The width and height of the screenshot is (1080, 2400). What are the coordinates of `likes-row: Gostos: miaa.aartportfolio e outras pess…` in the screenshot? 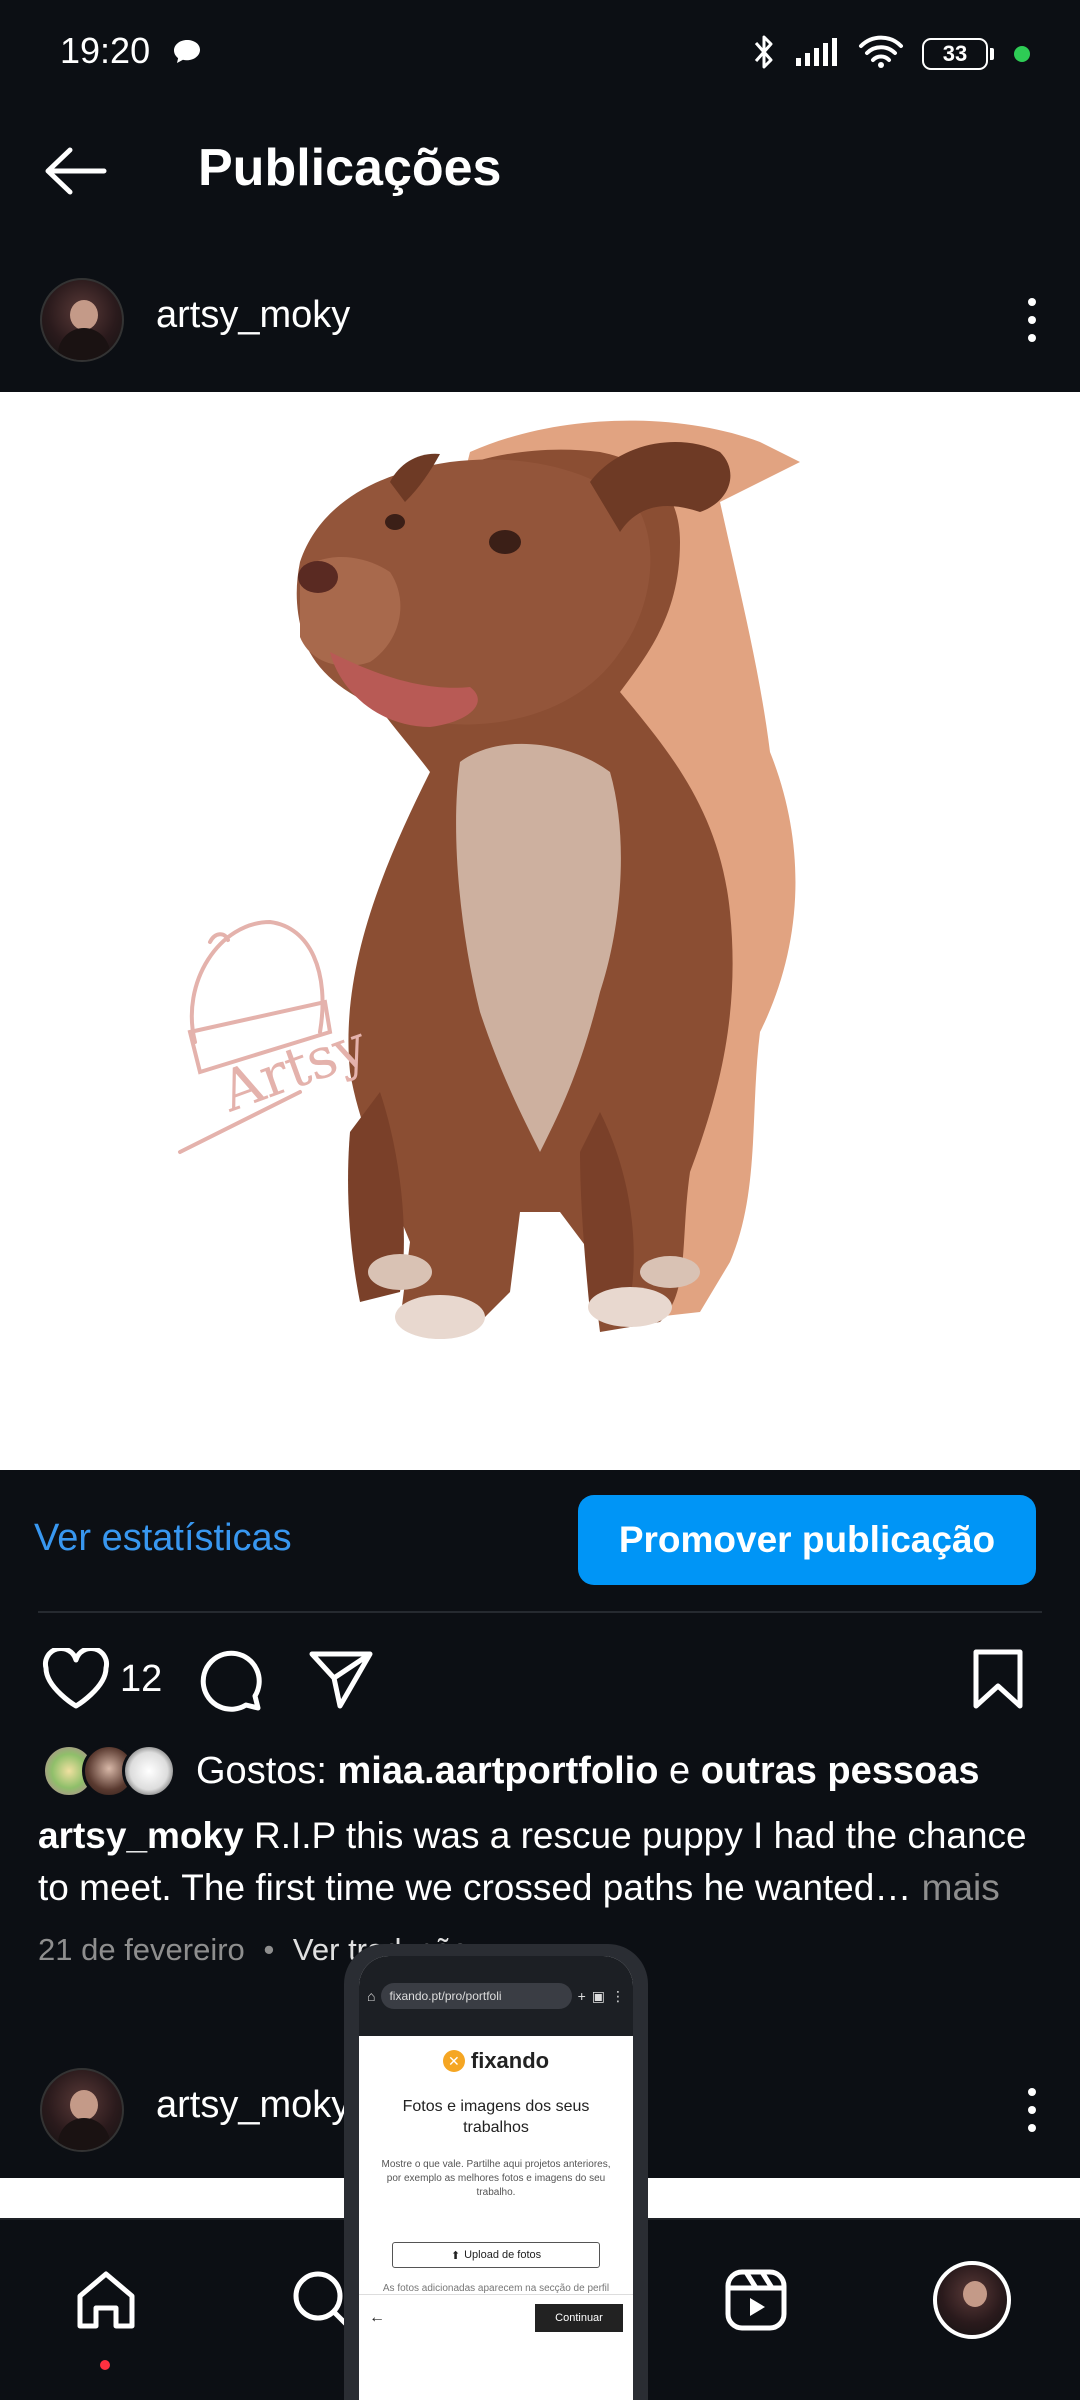 It's located at (540, 1772).